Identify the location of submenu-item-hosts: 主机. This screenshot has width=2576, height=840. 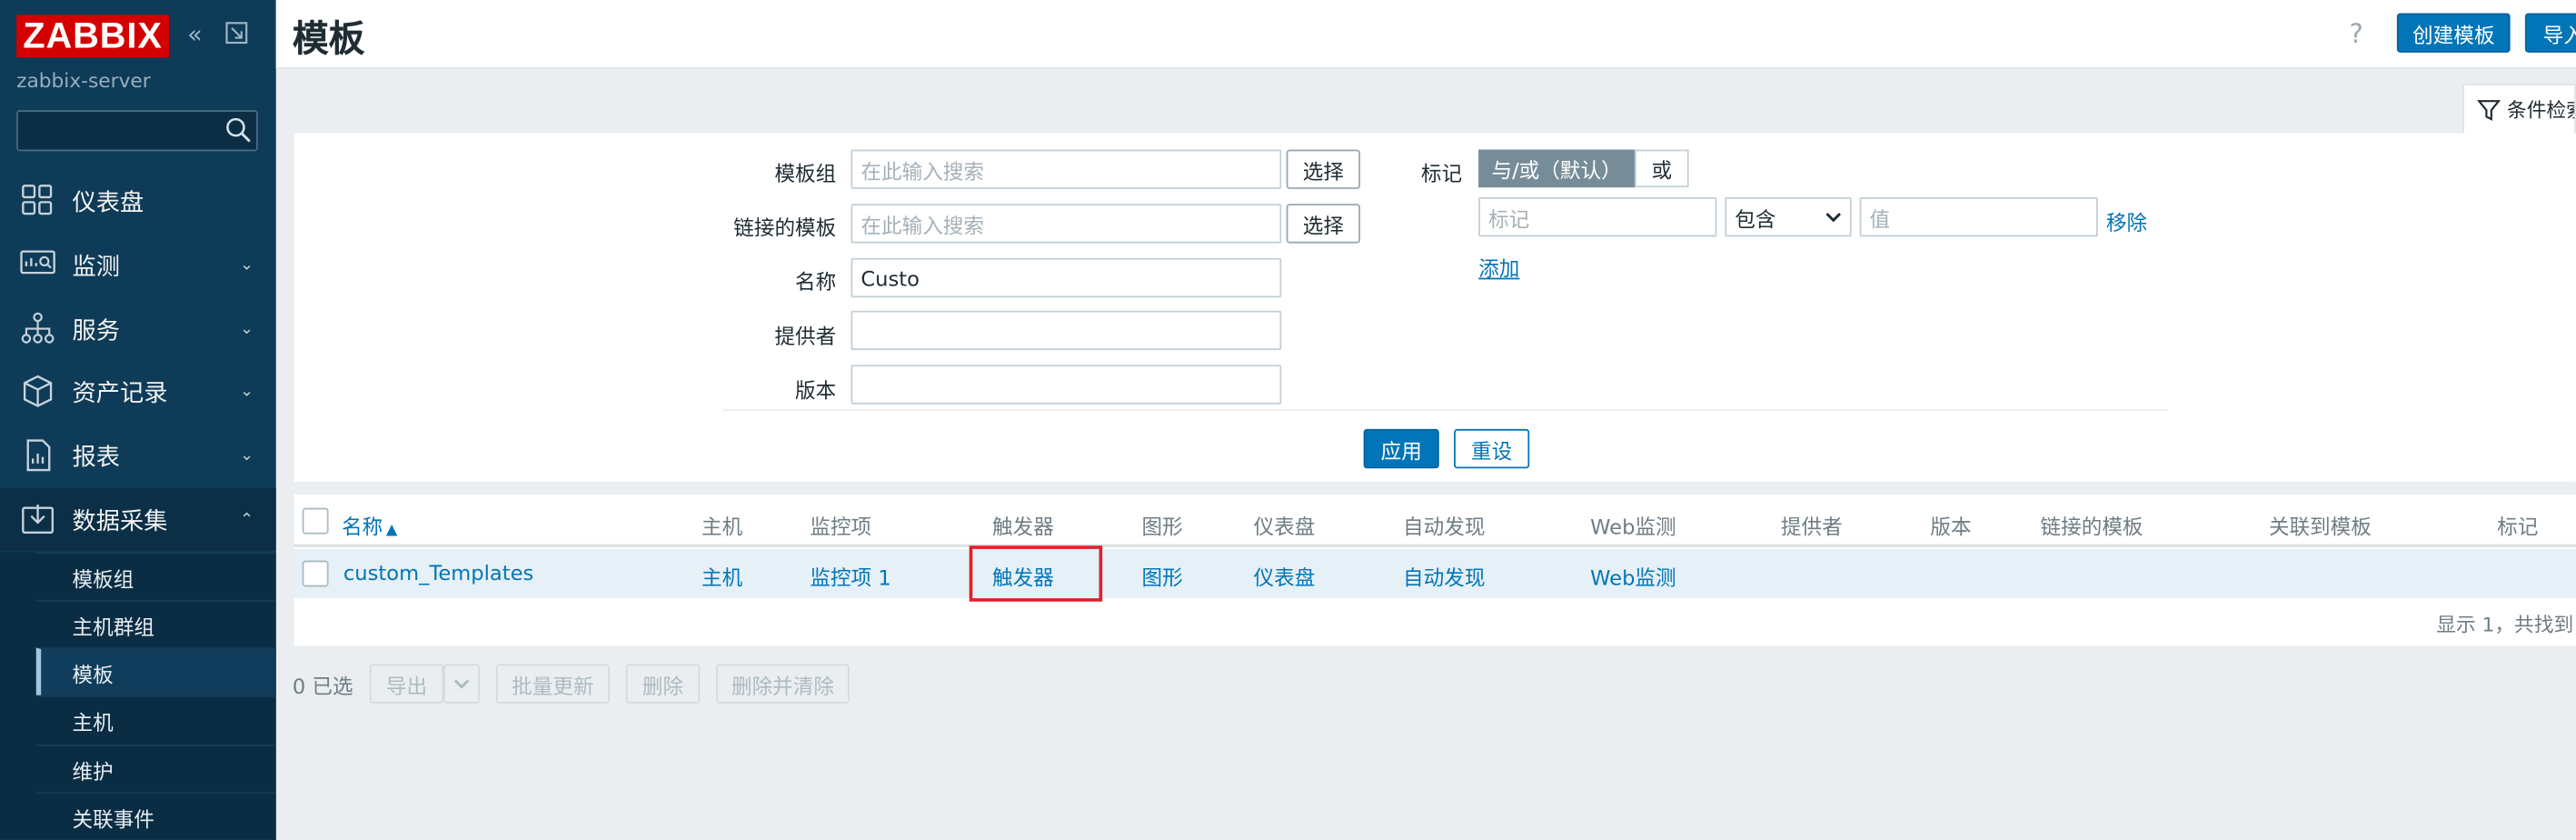
(155, 719).